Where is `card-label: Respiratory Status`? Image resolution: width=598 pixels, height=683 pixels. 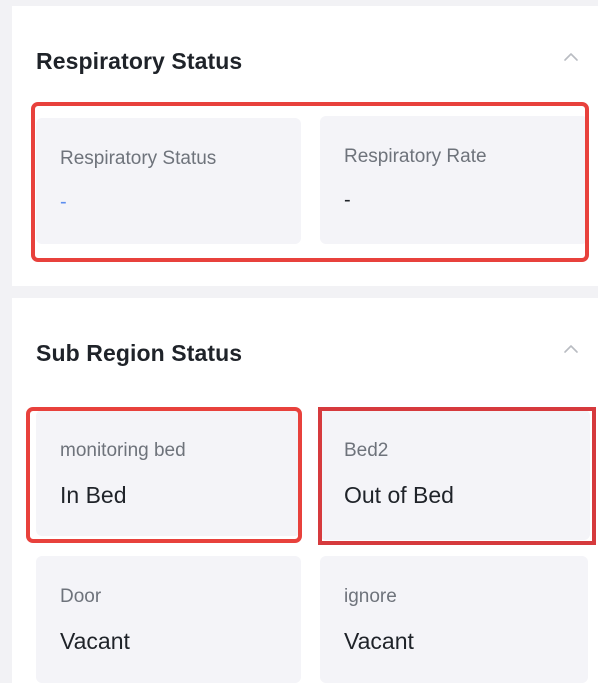
card-label: Respiratory Status is located at coordinates (138, 158).